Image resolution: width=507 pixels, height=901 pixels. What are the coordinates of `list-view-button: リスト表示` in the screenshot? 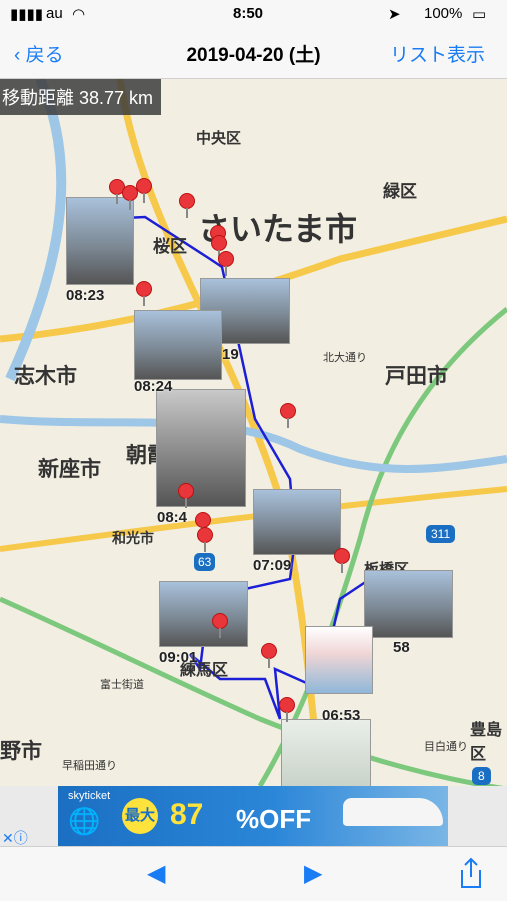 It's located at (437, 53).